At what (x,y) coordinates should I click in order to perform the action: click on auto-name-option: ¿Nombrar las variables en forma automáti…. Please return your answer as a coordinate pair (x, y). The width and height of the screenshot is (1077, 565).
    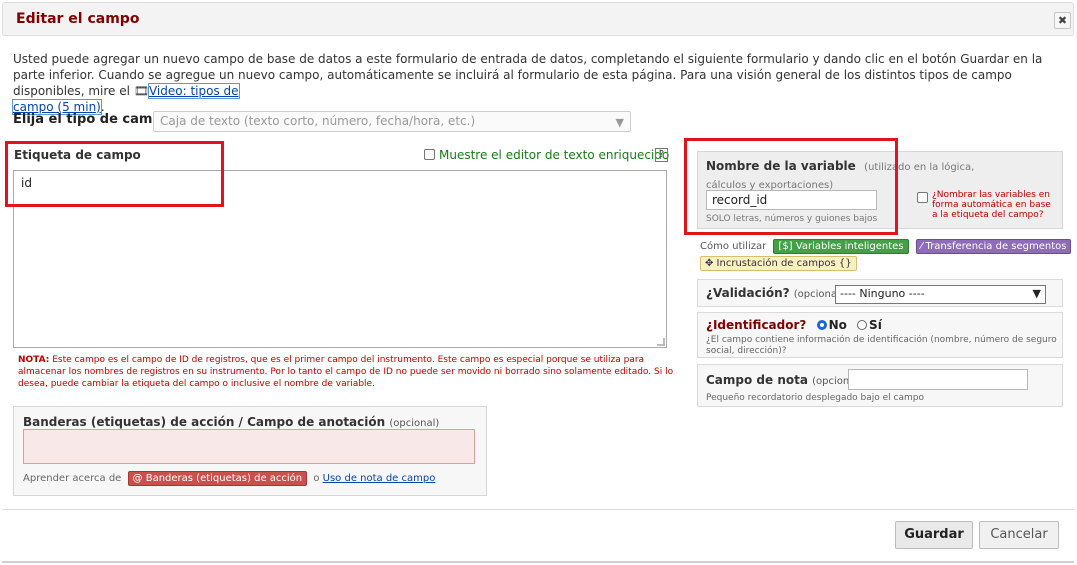
    Looking at the image, I should click on (987, 205).